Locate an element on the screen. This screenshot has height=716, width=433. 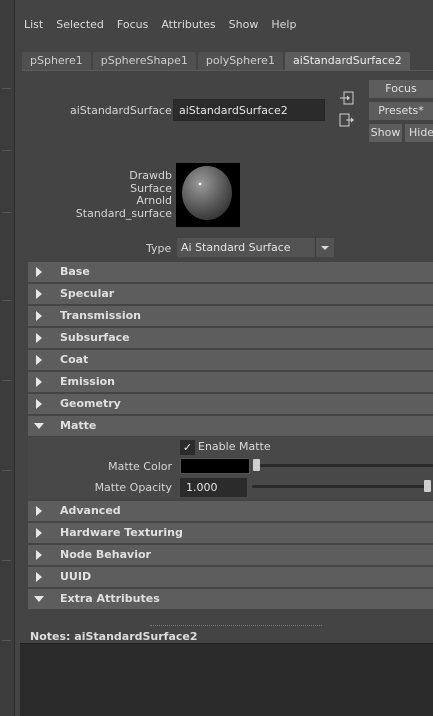
swatch-classification: Drawdb Surface Arnold Standard_surface is located at coordinates (121, 194).